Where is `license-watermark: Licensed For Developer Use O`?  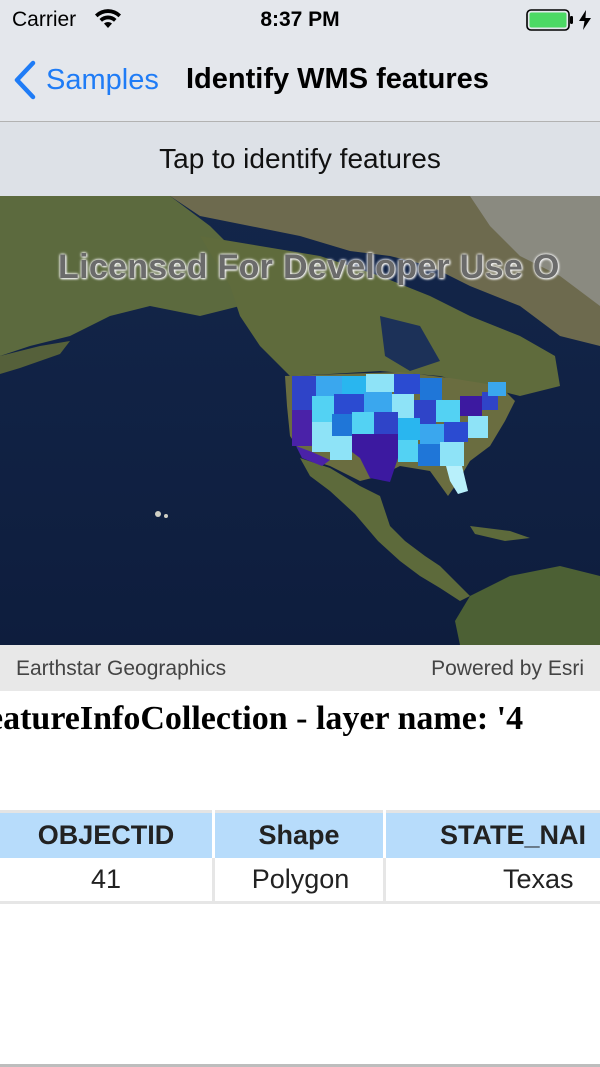
license-watermark: Licensed For Developer Use O is located at coordinates (309, 267).